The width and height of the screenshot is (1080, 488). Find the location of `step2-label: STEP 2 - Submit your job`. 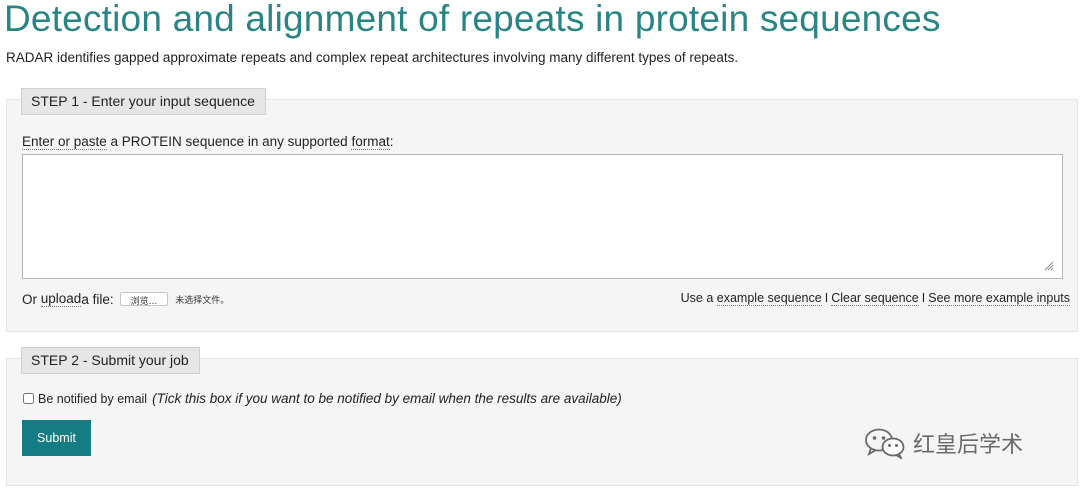

step2-label: STEP 2 - Submit your job is located at coordinates (110, 360).